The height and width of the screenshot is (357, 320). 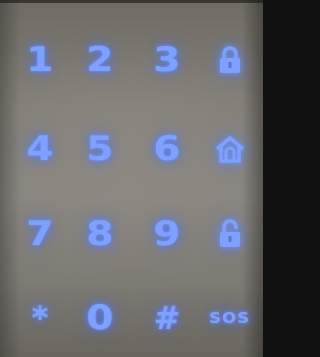 I want to click on key-1: 1, so click(x=40, y=60).